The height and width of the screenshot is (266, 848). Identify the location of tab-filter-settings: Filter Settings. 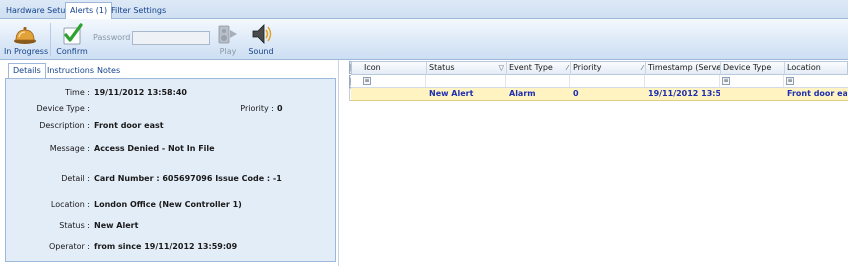
(138, 11).